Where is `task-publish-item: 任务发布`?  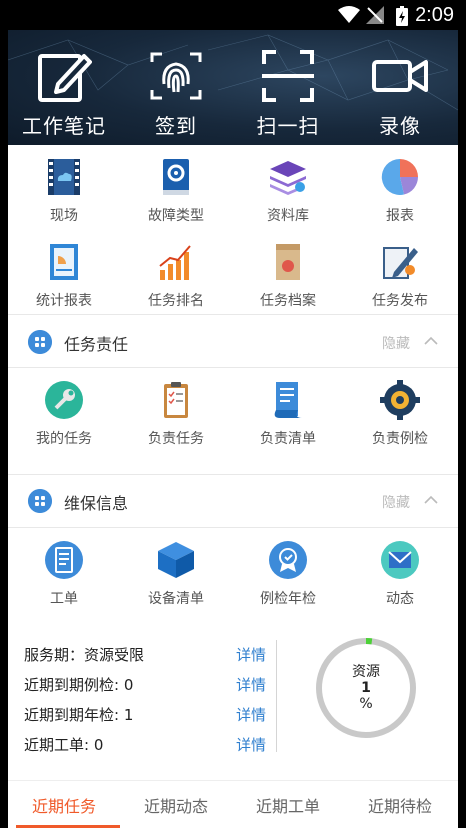 task-publish-item: 任务发布 is located at coordinates (400, 276).